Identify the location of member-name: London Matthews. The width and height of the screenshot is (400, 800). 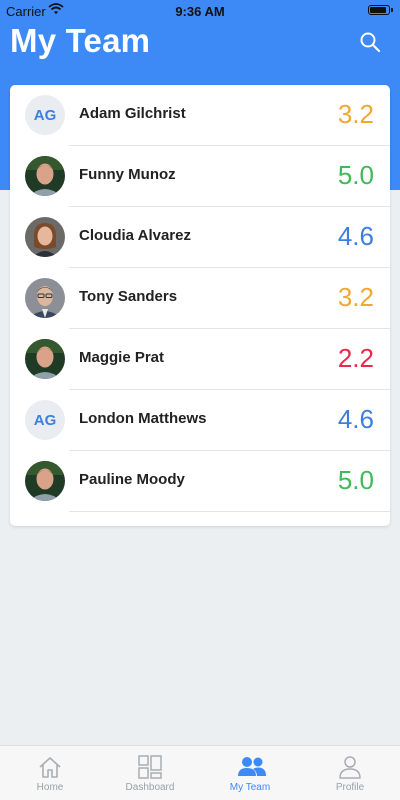
(143, 418).